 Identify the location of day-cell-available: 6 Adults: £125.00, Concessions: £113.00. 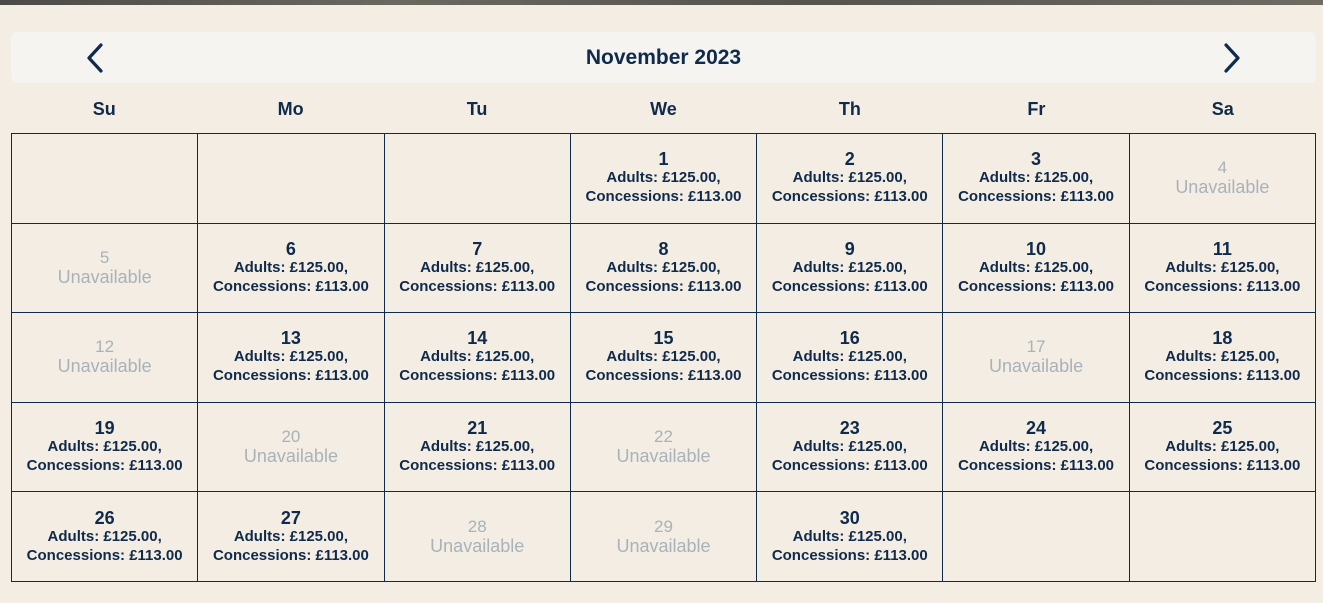
(291, 268).